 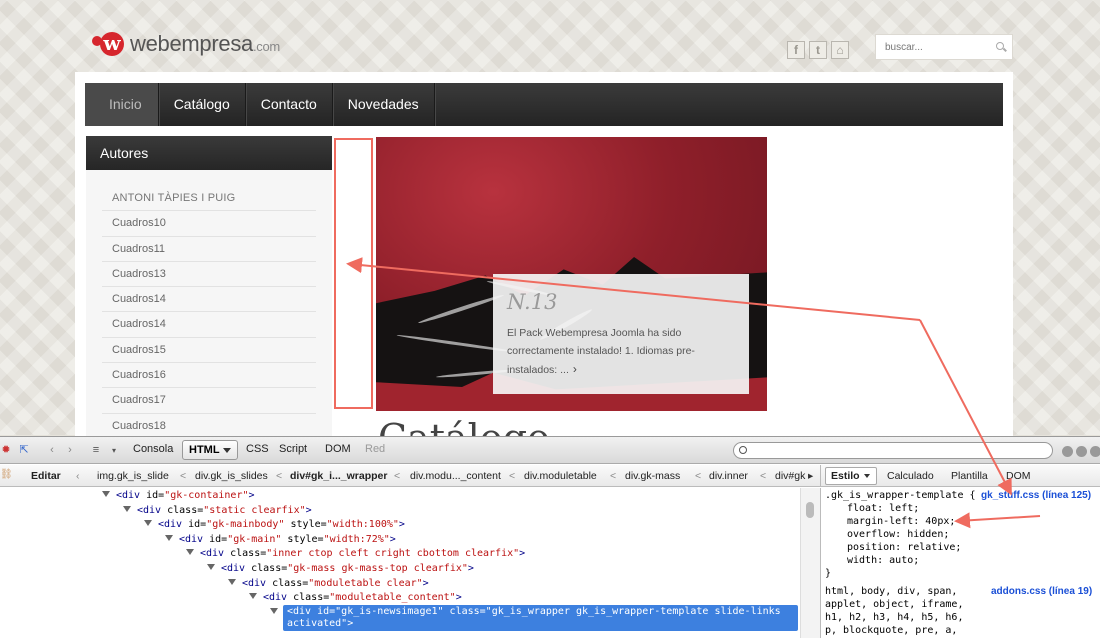 What do you see at coordinates (810, 510) in the screenshot?
I see `scrollbar-thumb` at bounding box center [810, 510].